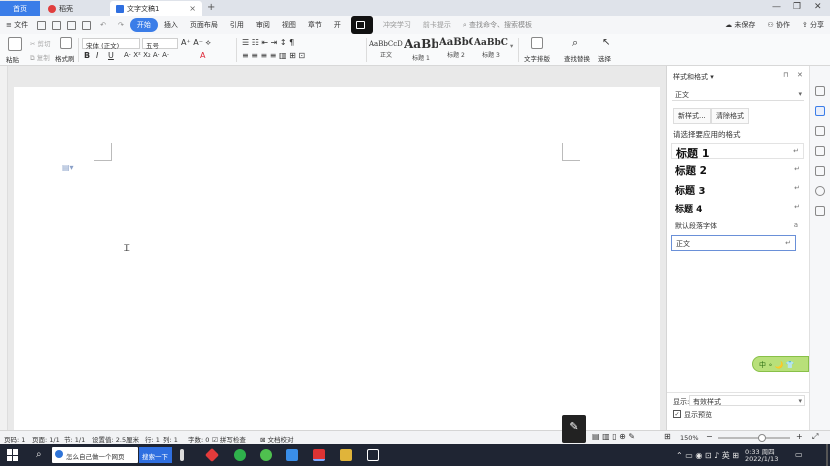 This screenshot has width=830, height=466. Describe the element at coordinates (40, 57) in the screenshot. I see `copy-button: ⧉ 复制` at that location.